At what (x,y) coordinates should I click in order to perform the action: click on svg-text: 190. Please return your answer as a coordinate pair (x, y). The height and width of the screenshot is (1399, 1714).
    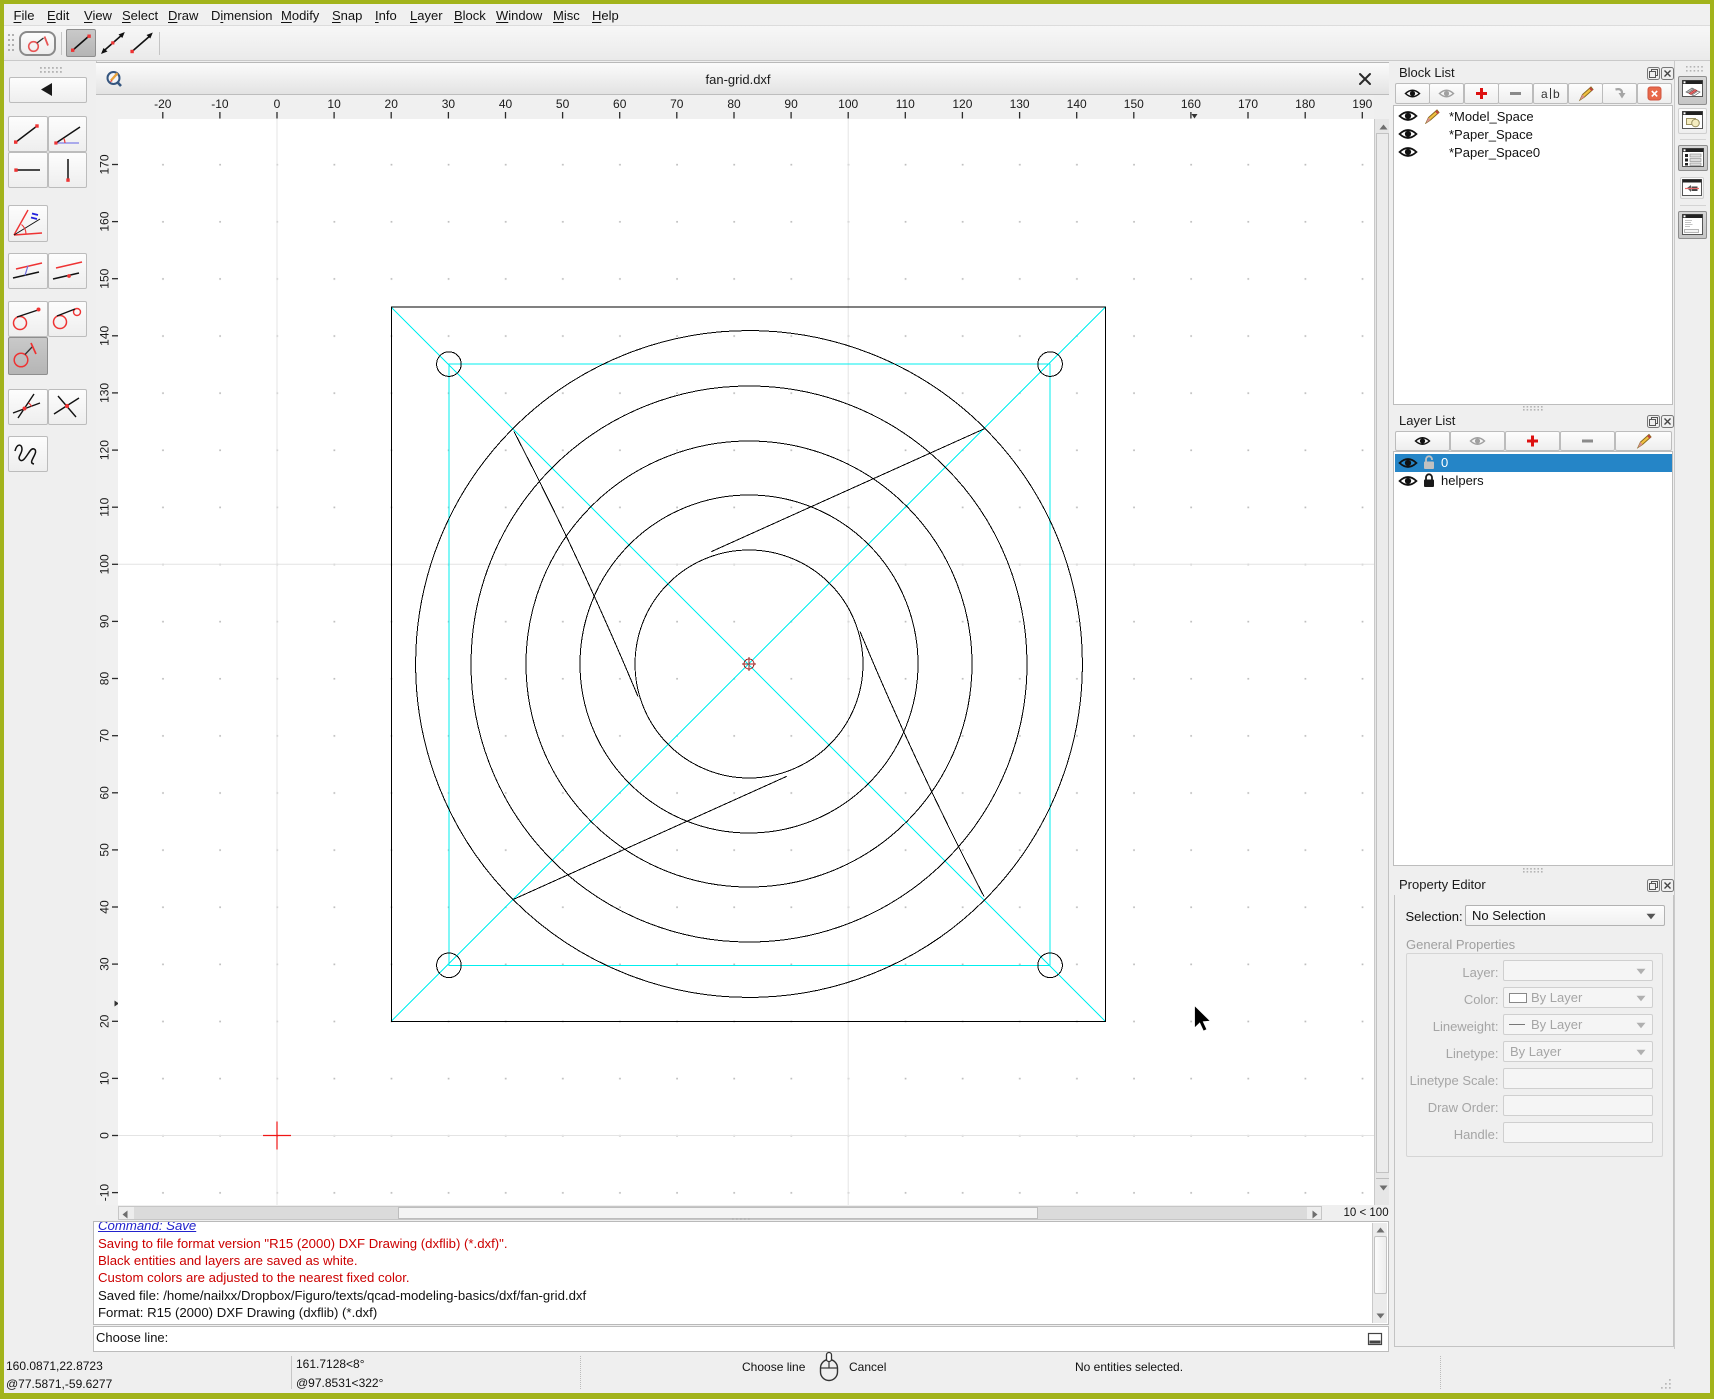
    Looking at the image, I should click on (1362, 104).